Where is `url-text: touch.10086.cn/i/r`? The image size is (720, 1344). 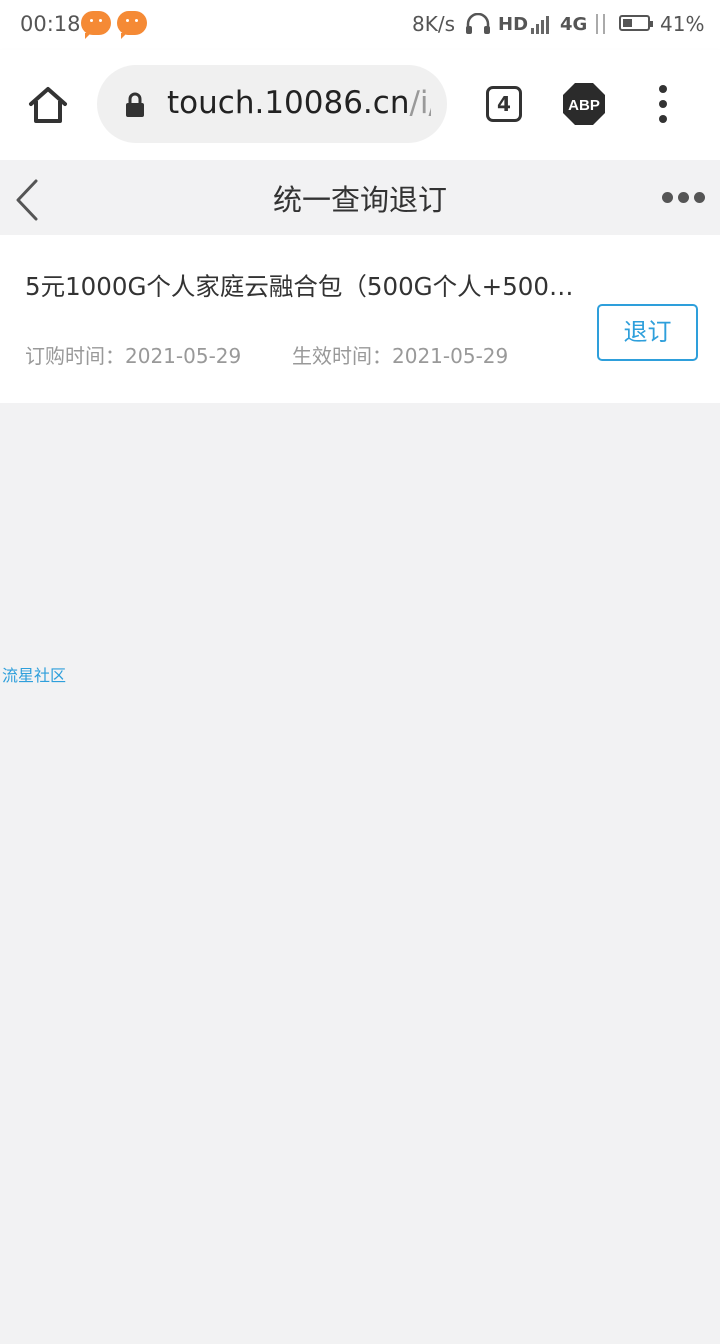
url-text: touch.10086.cn/i/r is located at coordinates (299, 103).